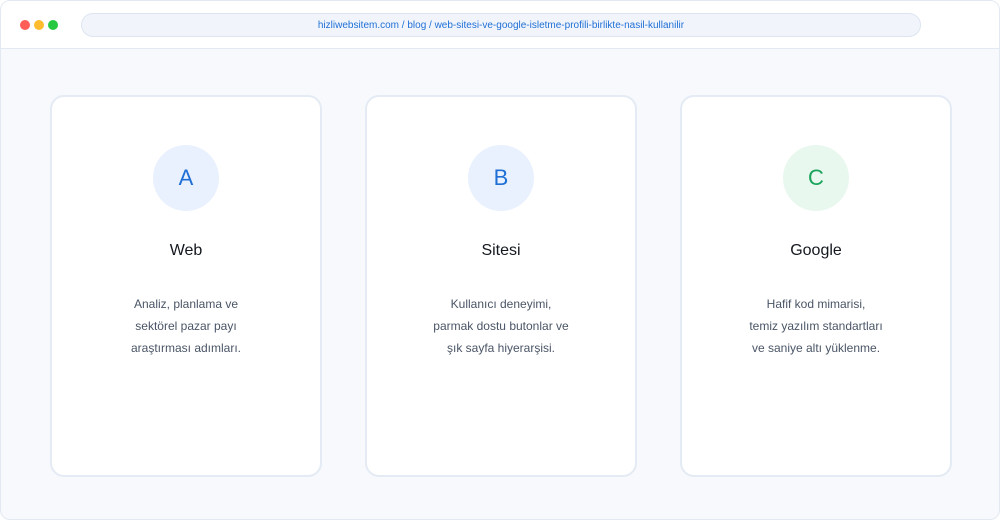 The image size is (1000, 520). I want to click on minimize-window-icon, so click(39, 25).